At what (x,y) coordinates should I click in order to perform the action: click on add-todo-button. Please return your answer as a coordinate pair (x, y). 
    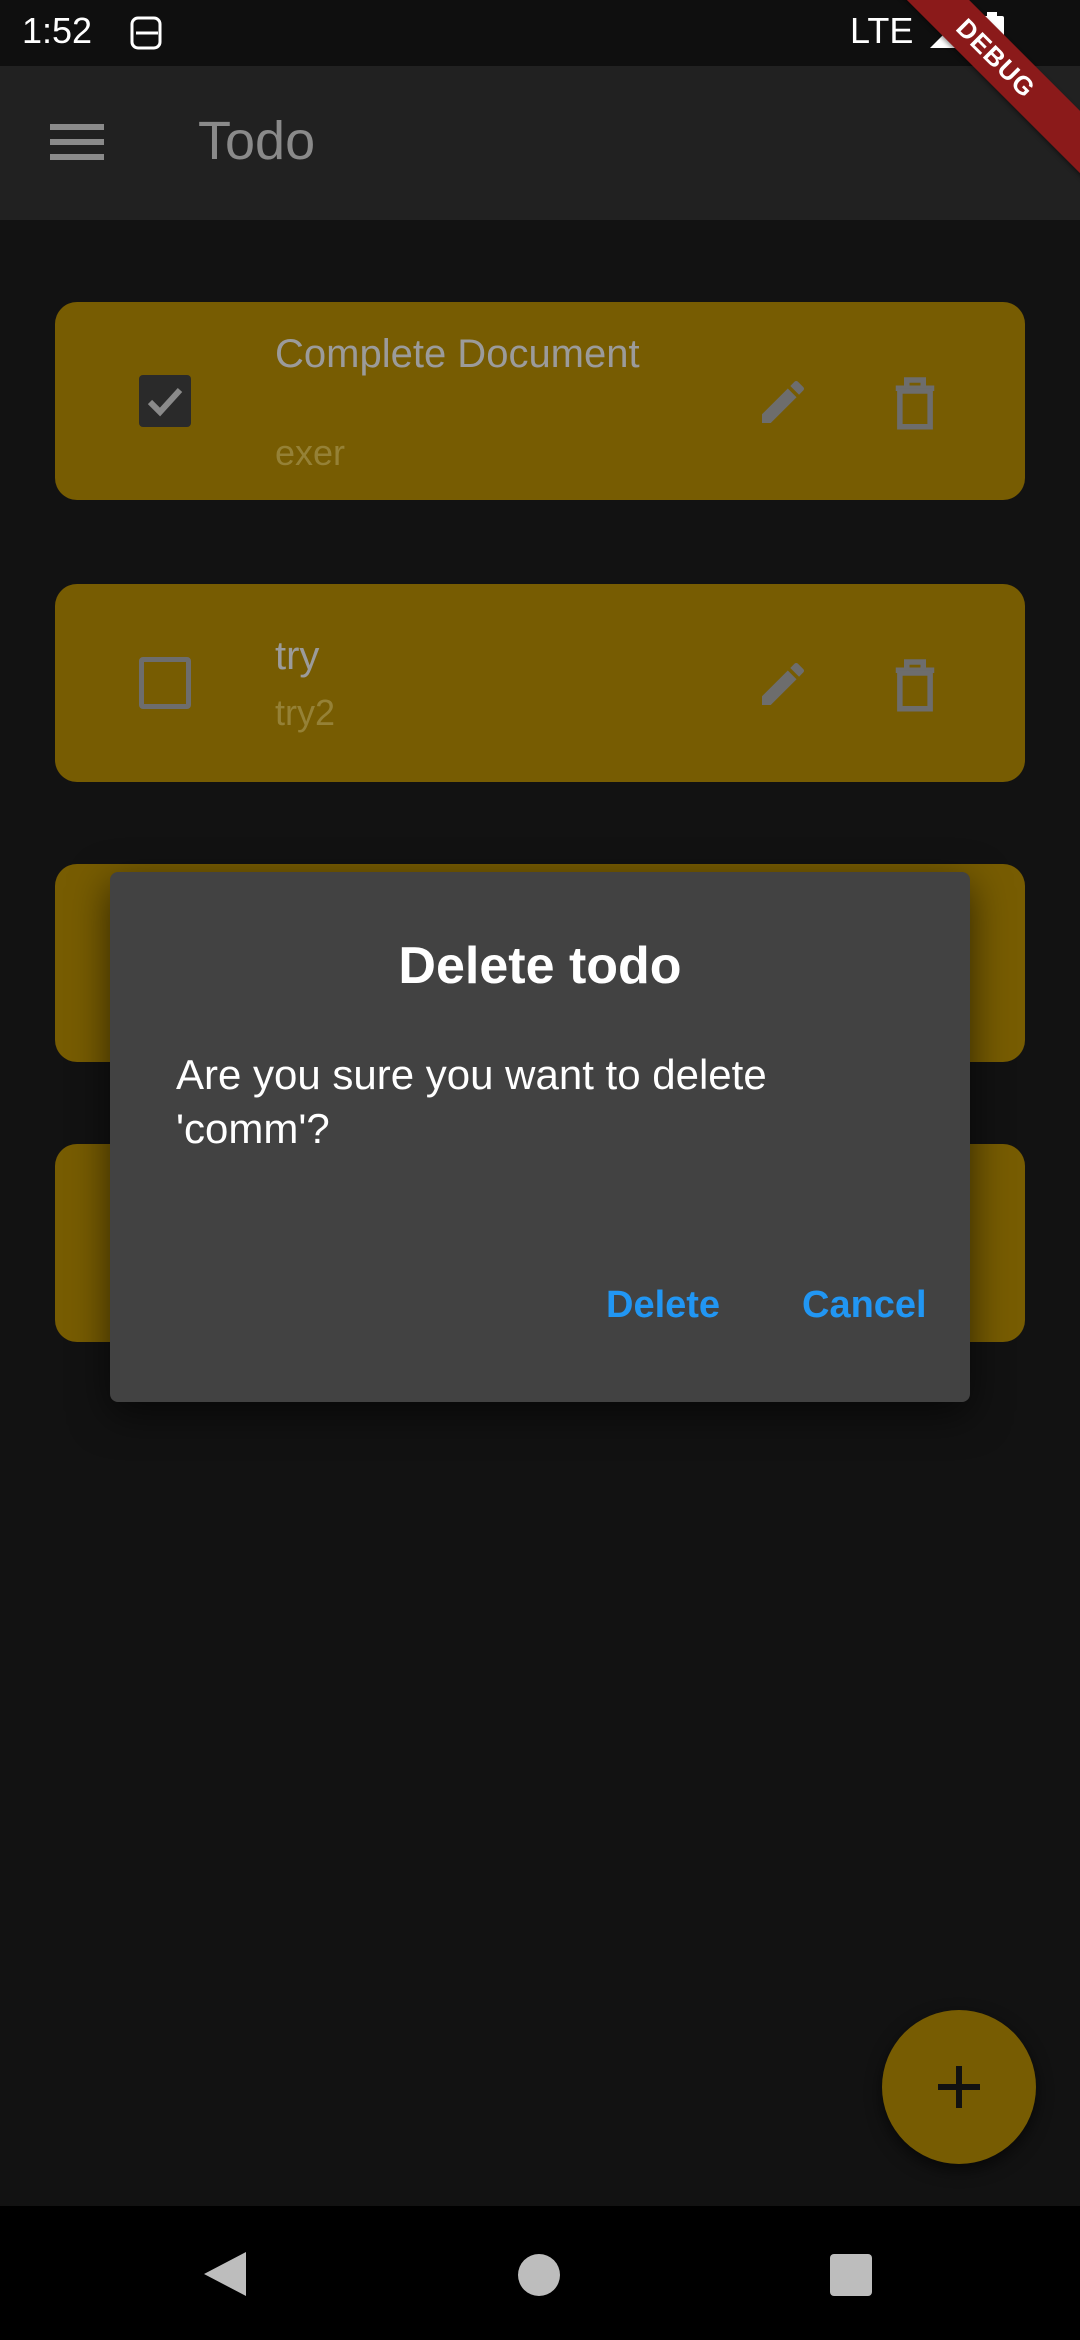
    Looking at the image, I should click on (959, 2087).